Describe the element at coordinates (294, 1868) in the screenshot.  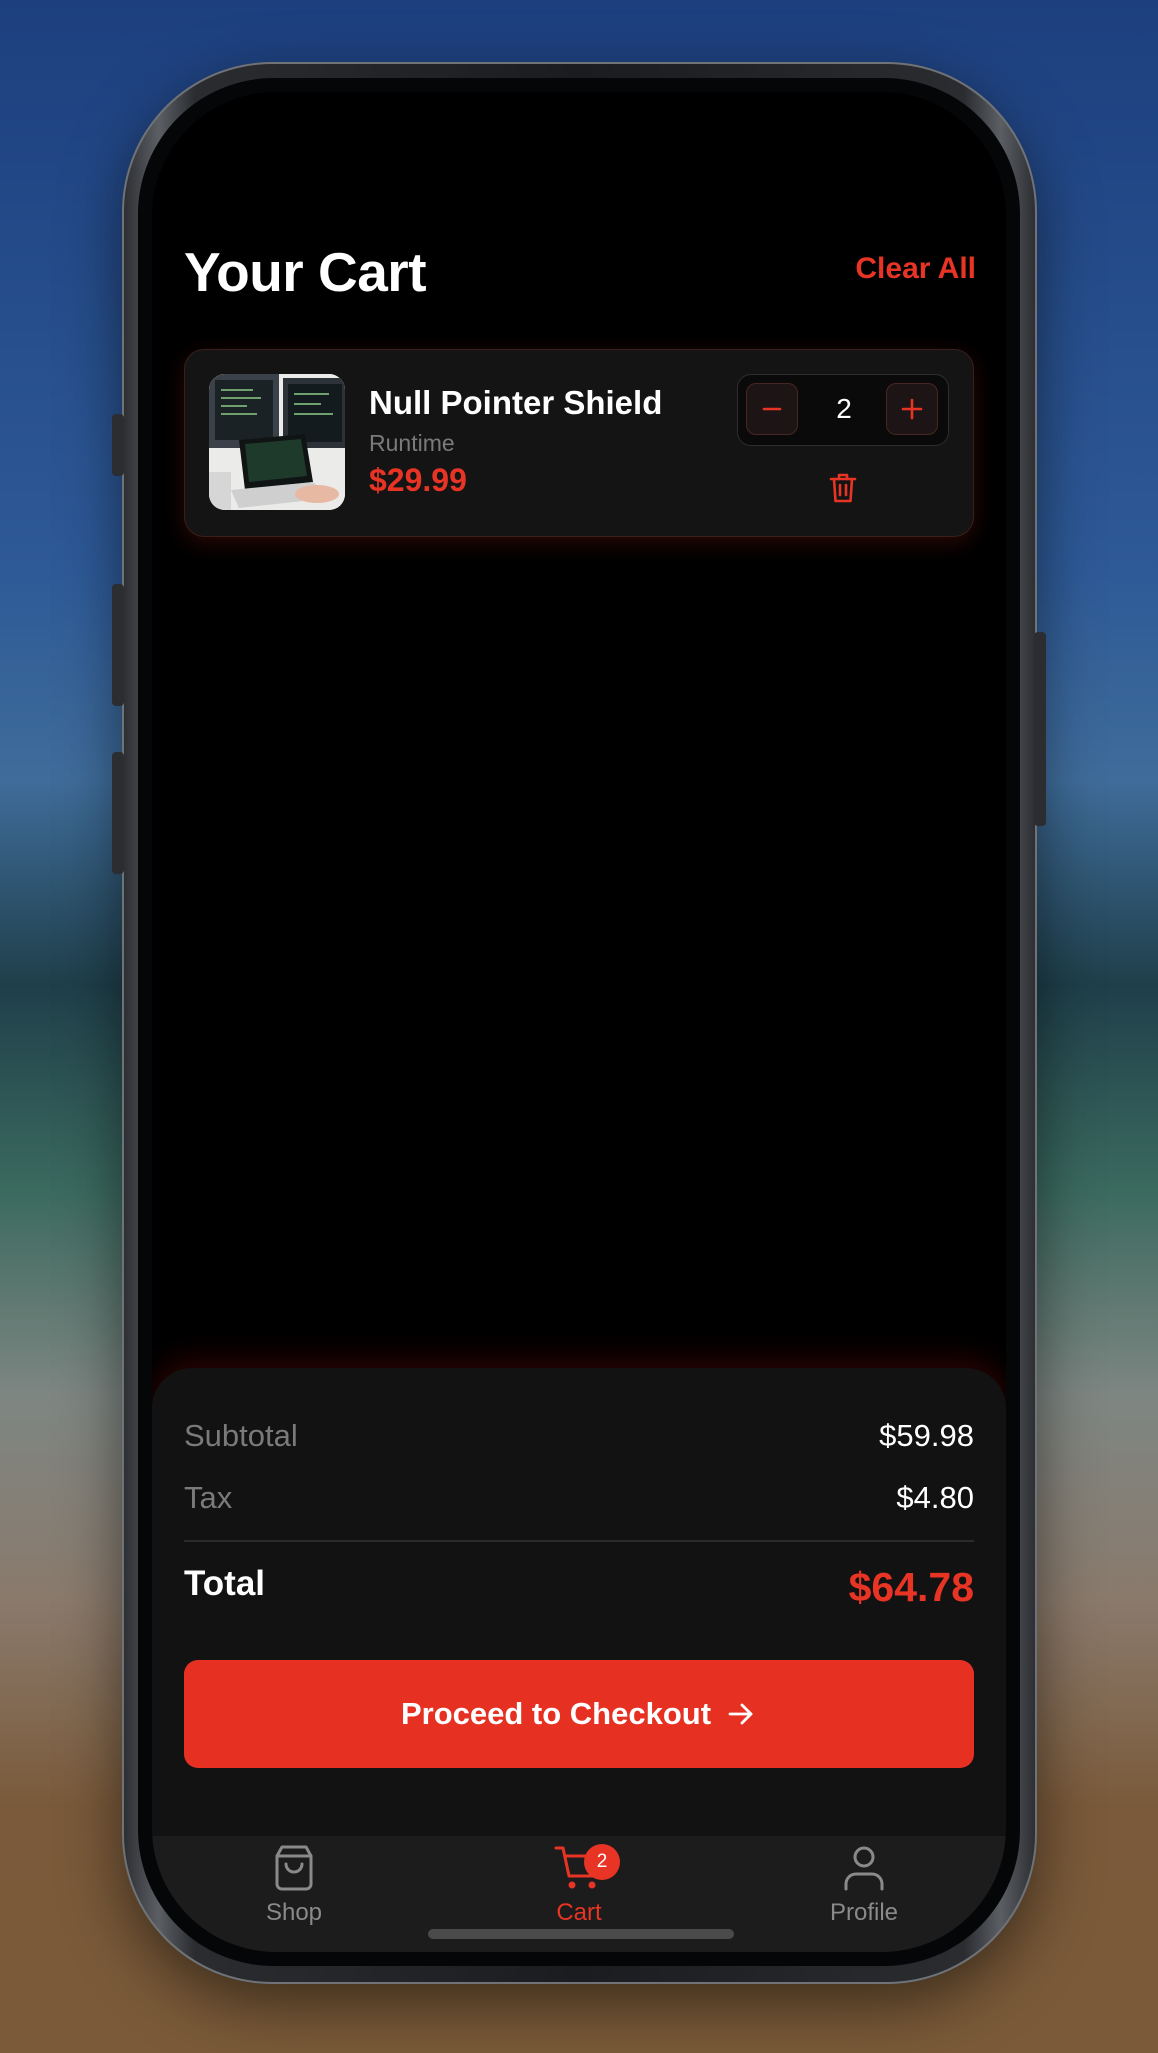
I see `shopping-bag-icon` at that location.